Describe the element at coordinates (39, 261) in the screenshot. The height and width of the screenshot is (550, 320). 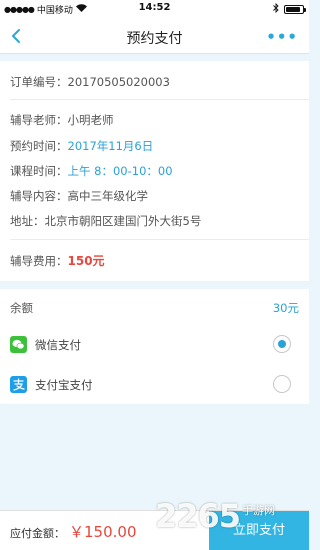
I see `fee-label: 辅导费用：` at that location.